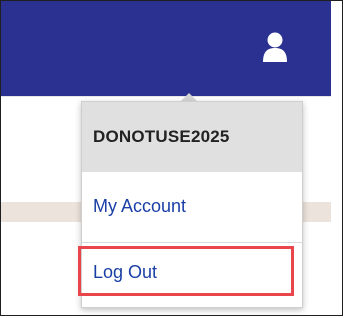 This screenshot has width=344, height=318. I want to click on content-divider, so click(166, 96).